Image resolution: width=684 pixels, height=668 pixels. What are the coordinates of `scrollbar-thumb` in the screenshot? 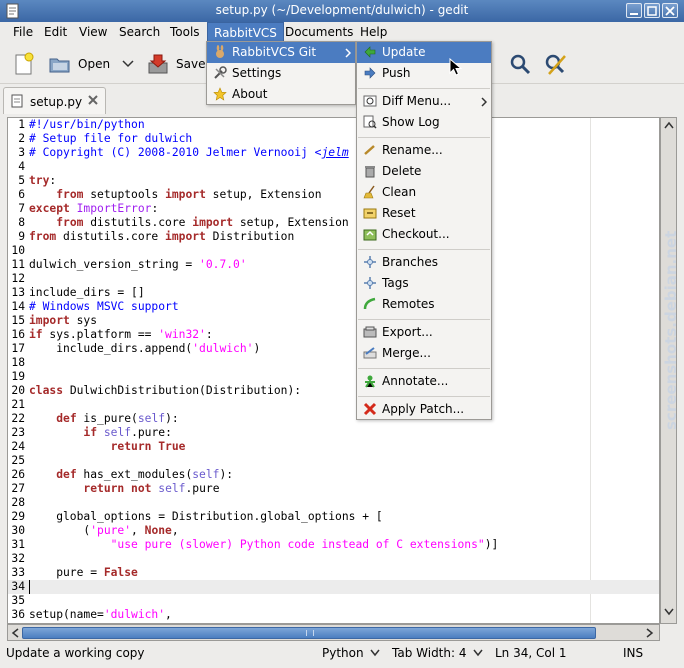 It's located at (309, 633).